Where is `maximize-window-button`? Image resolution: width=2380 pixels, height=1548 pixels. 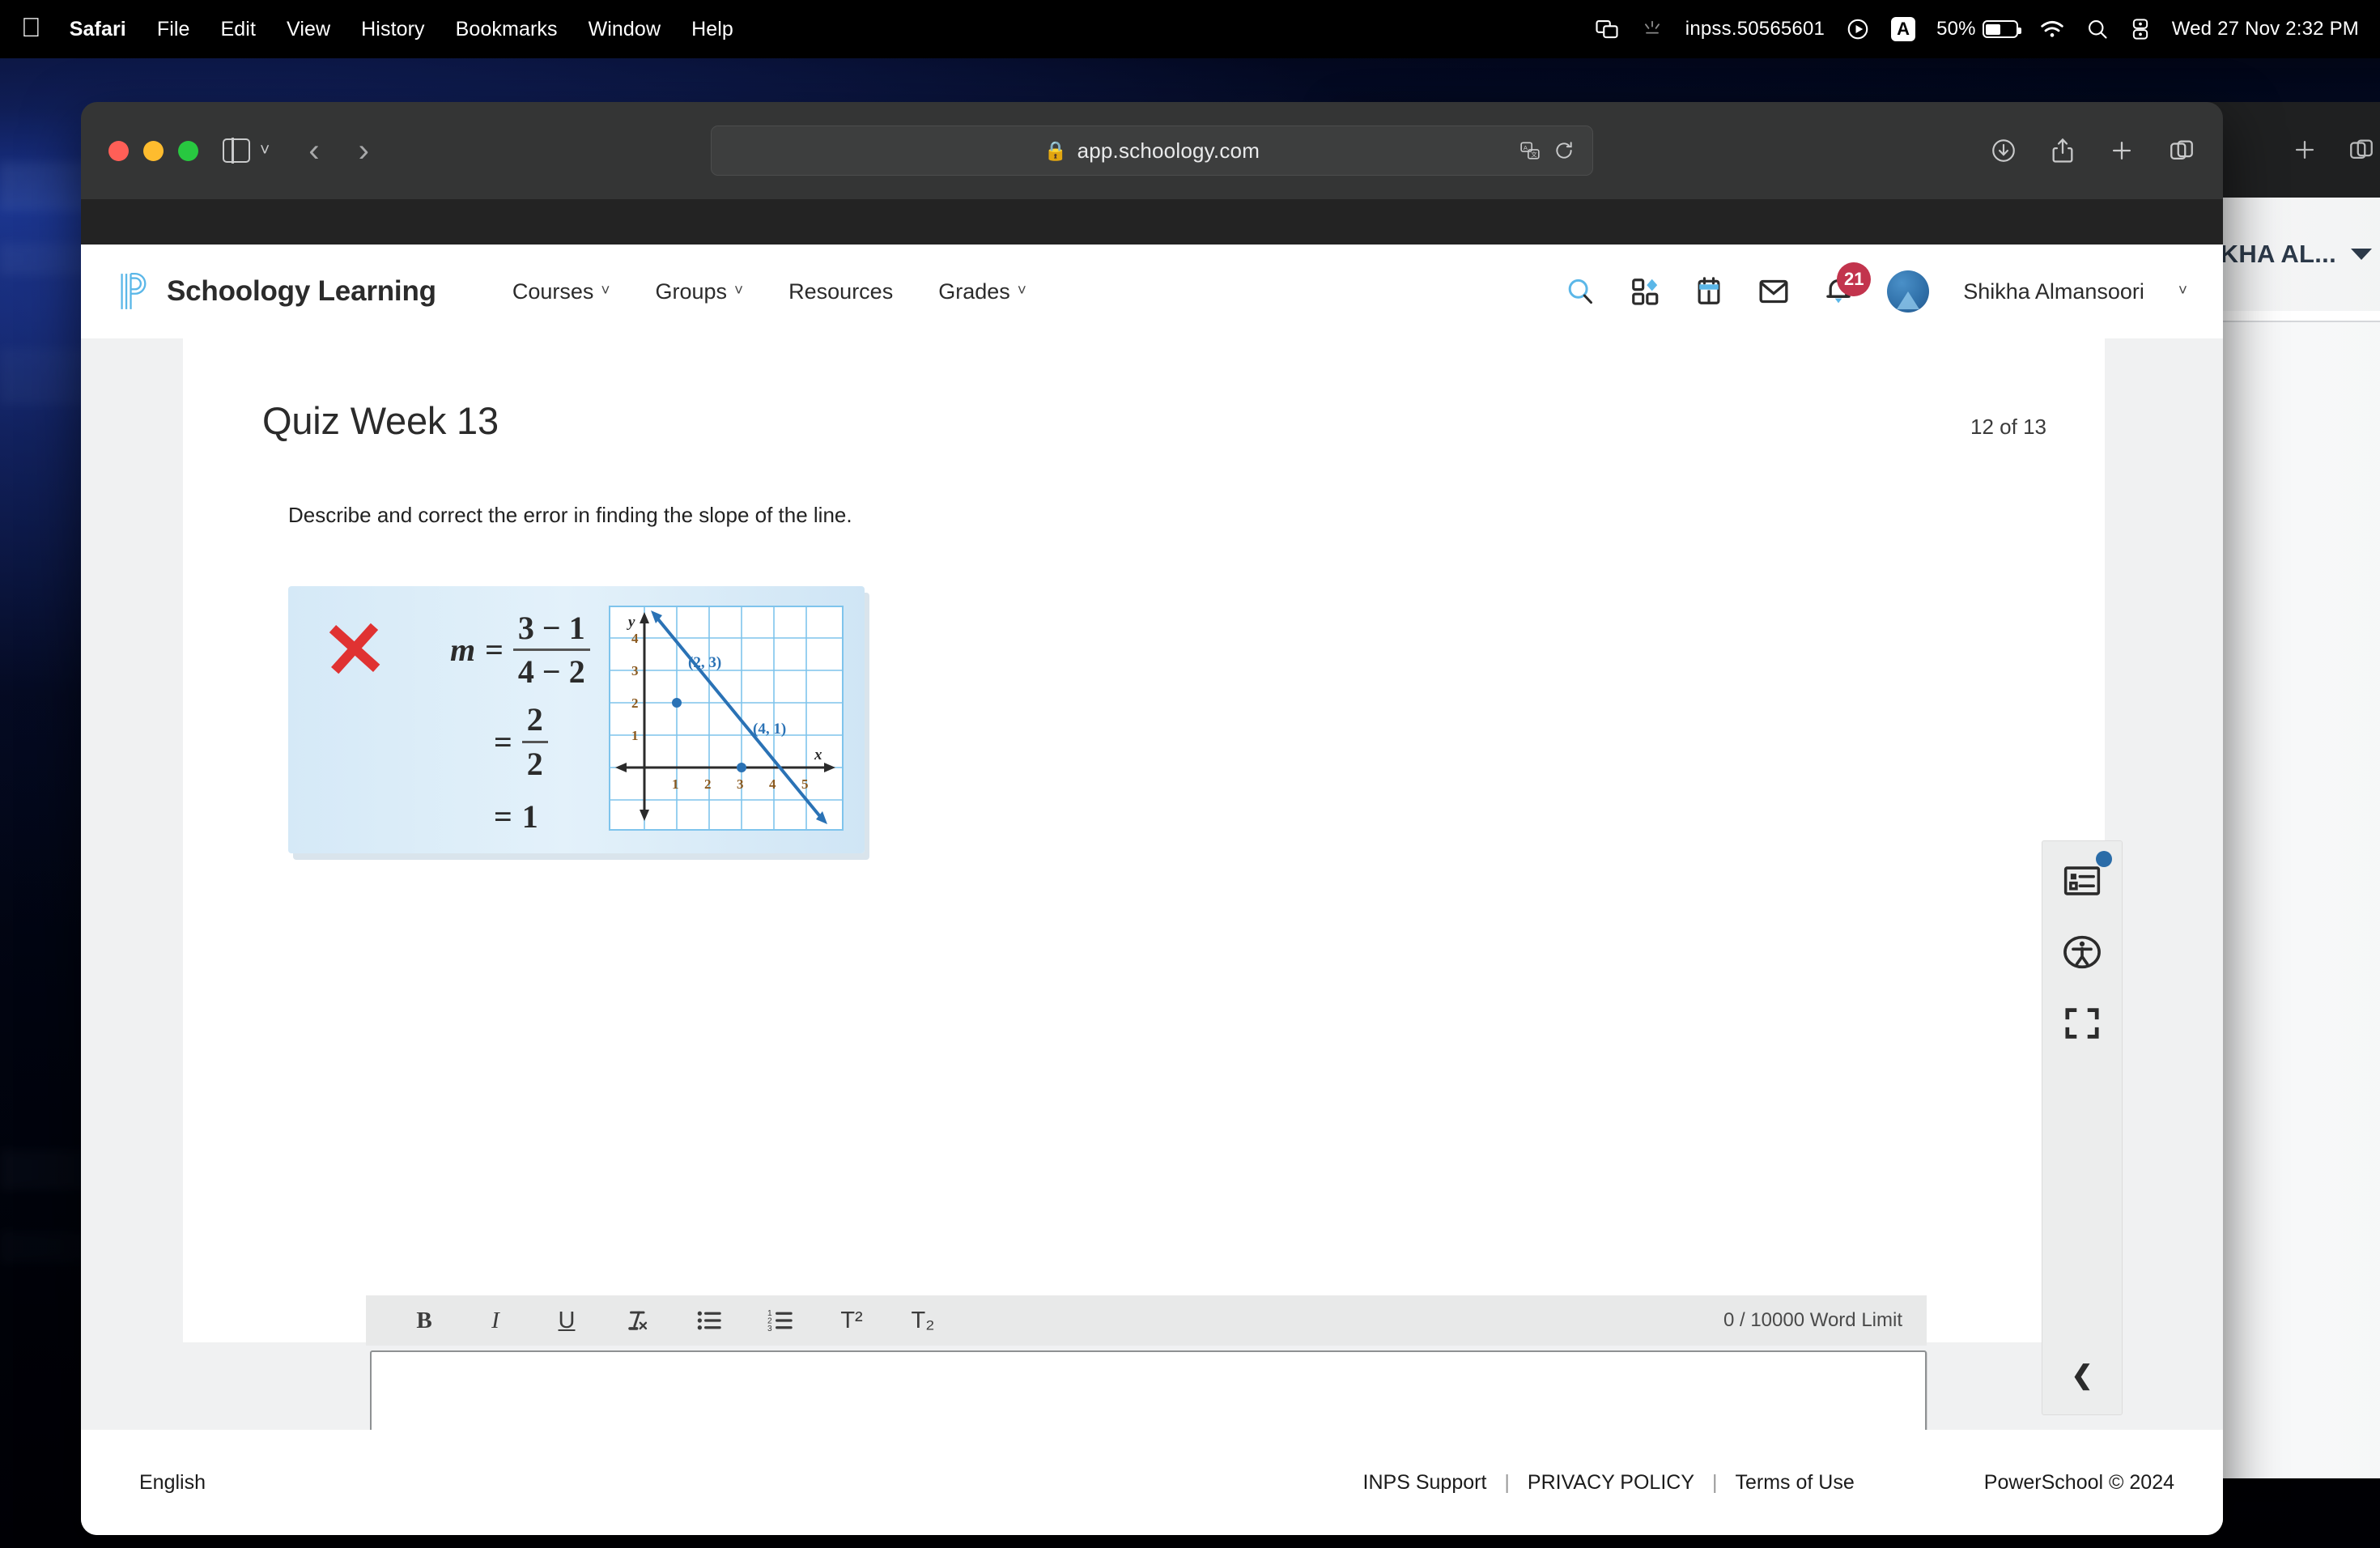 maximize-window-button is located at coordinates (188, 150).